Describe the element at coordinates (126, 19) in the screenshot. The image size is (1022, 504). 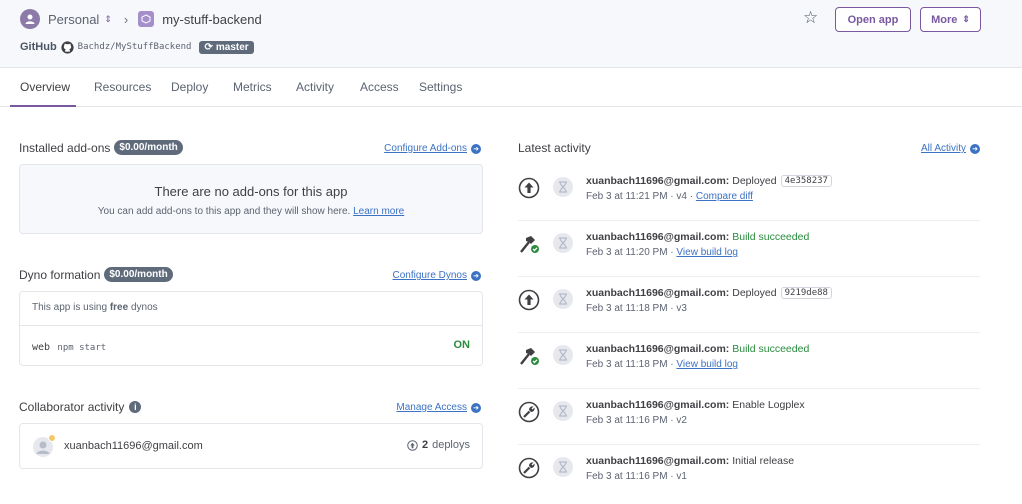
I see `chevron-right-icon: ›` at that location.